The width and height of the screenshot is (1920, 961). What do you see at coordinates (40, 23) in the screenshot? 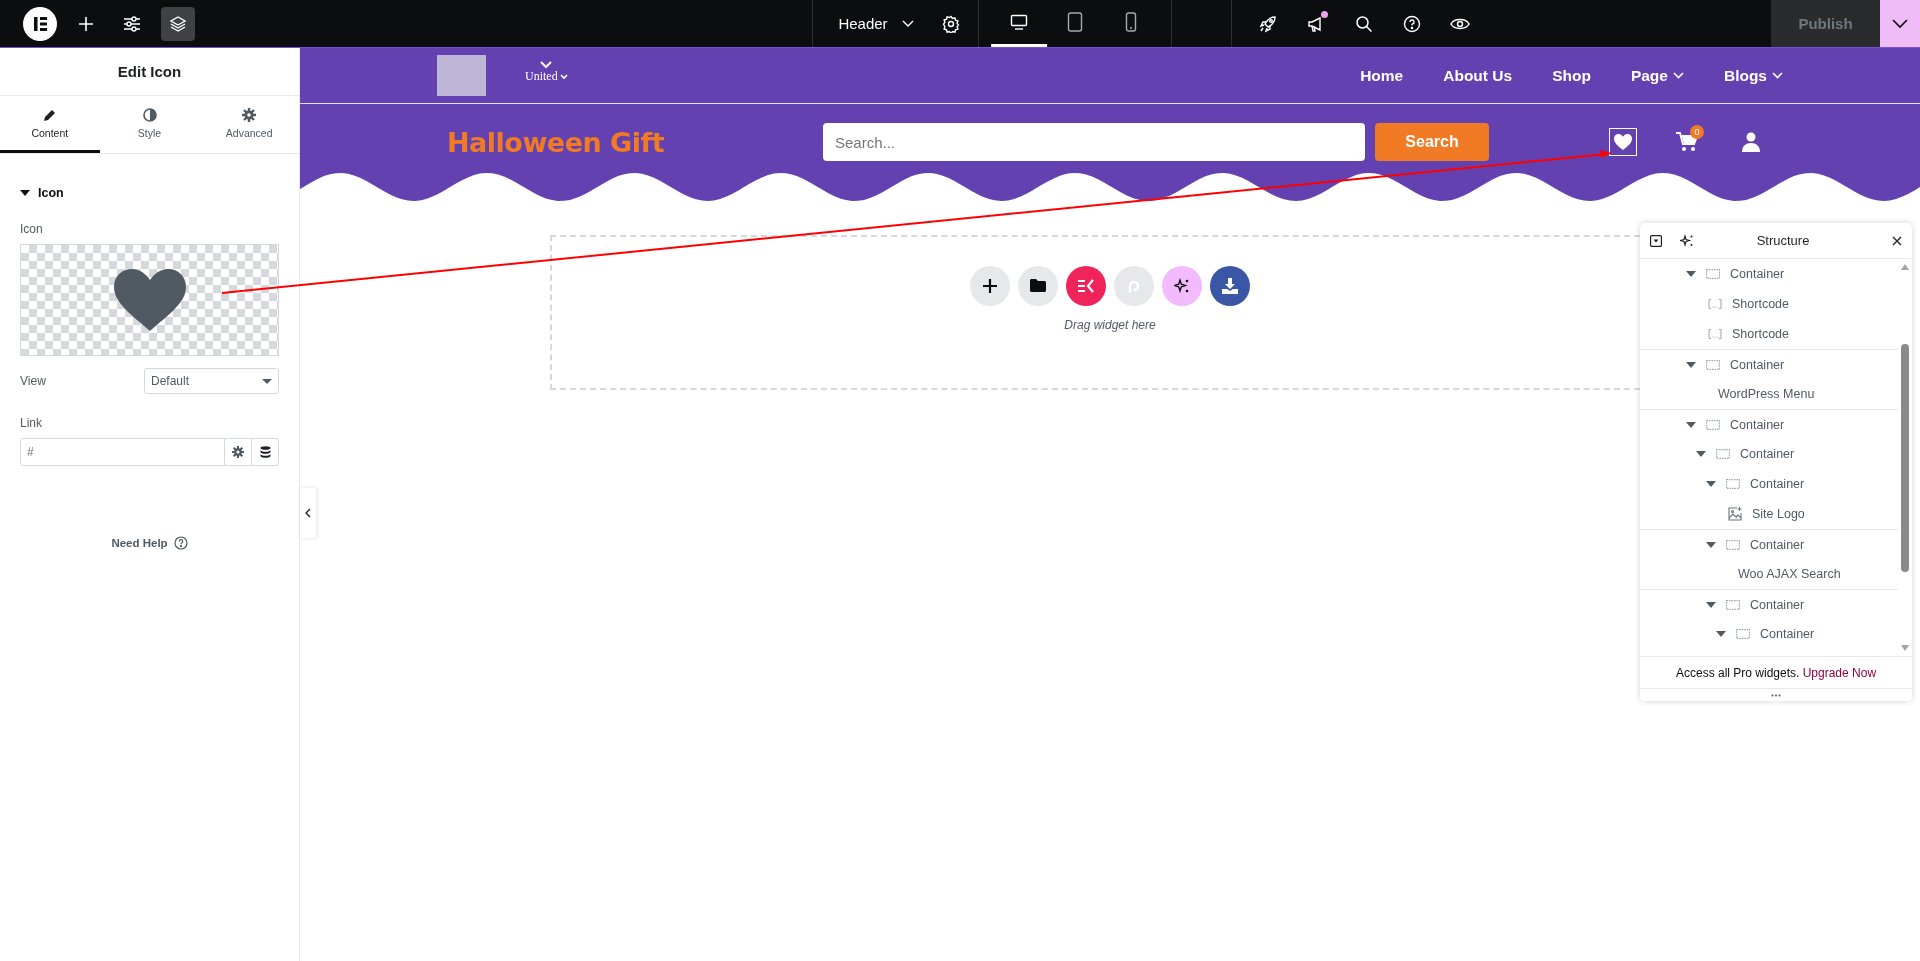
I see `elementor-logo` at bounding box center [40, 23].